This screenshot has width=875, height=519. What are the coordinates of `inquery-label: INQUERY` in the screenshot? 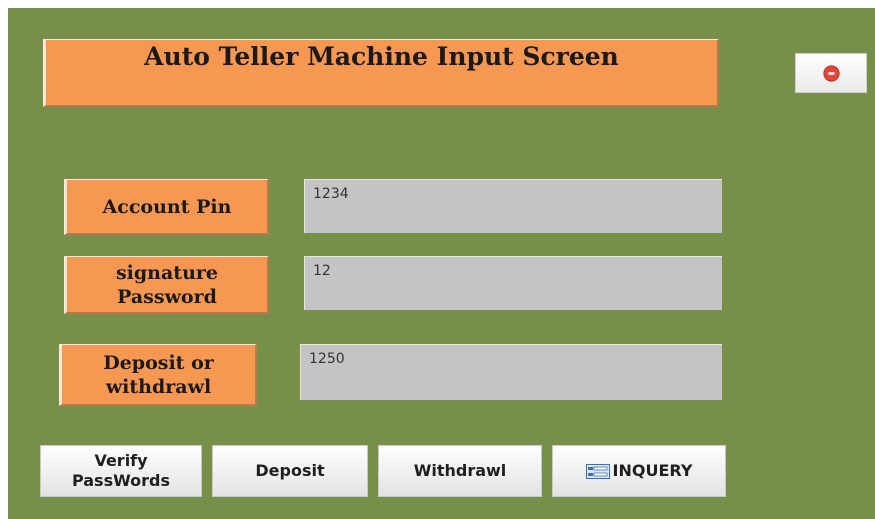 It's located at (652, 470).